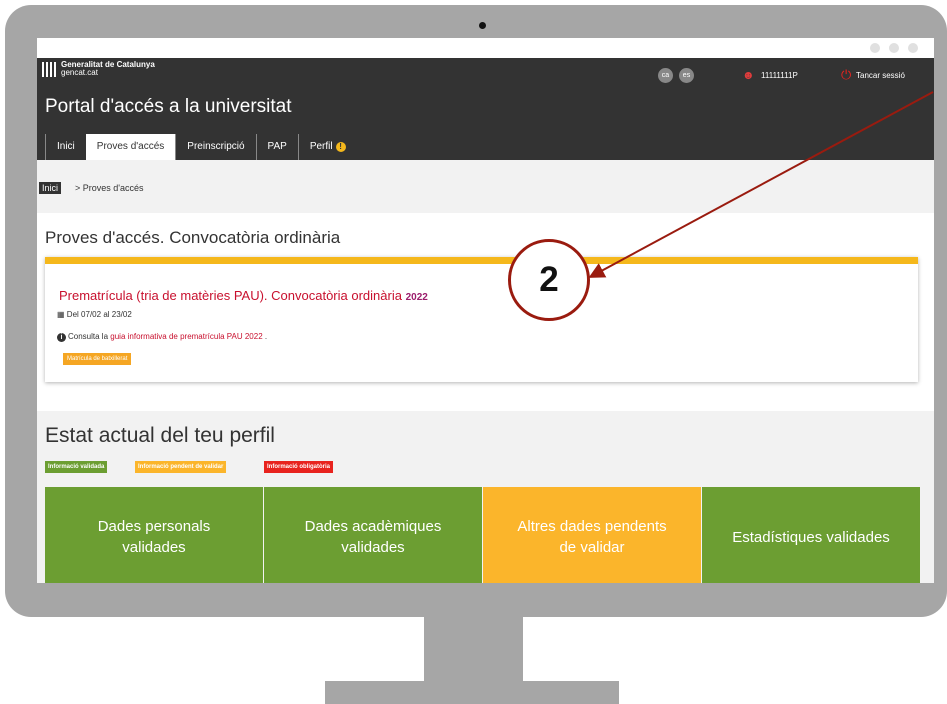  What do you see at coordinates (761, 184) in the screenshot?
I see `annotation-arrow` at bounding box center [761, 184].